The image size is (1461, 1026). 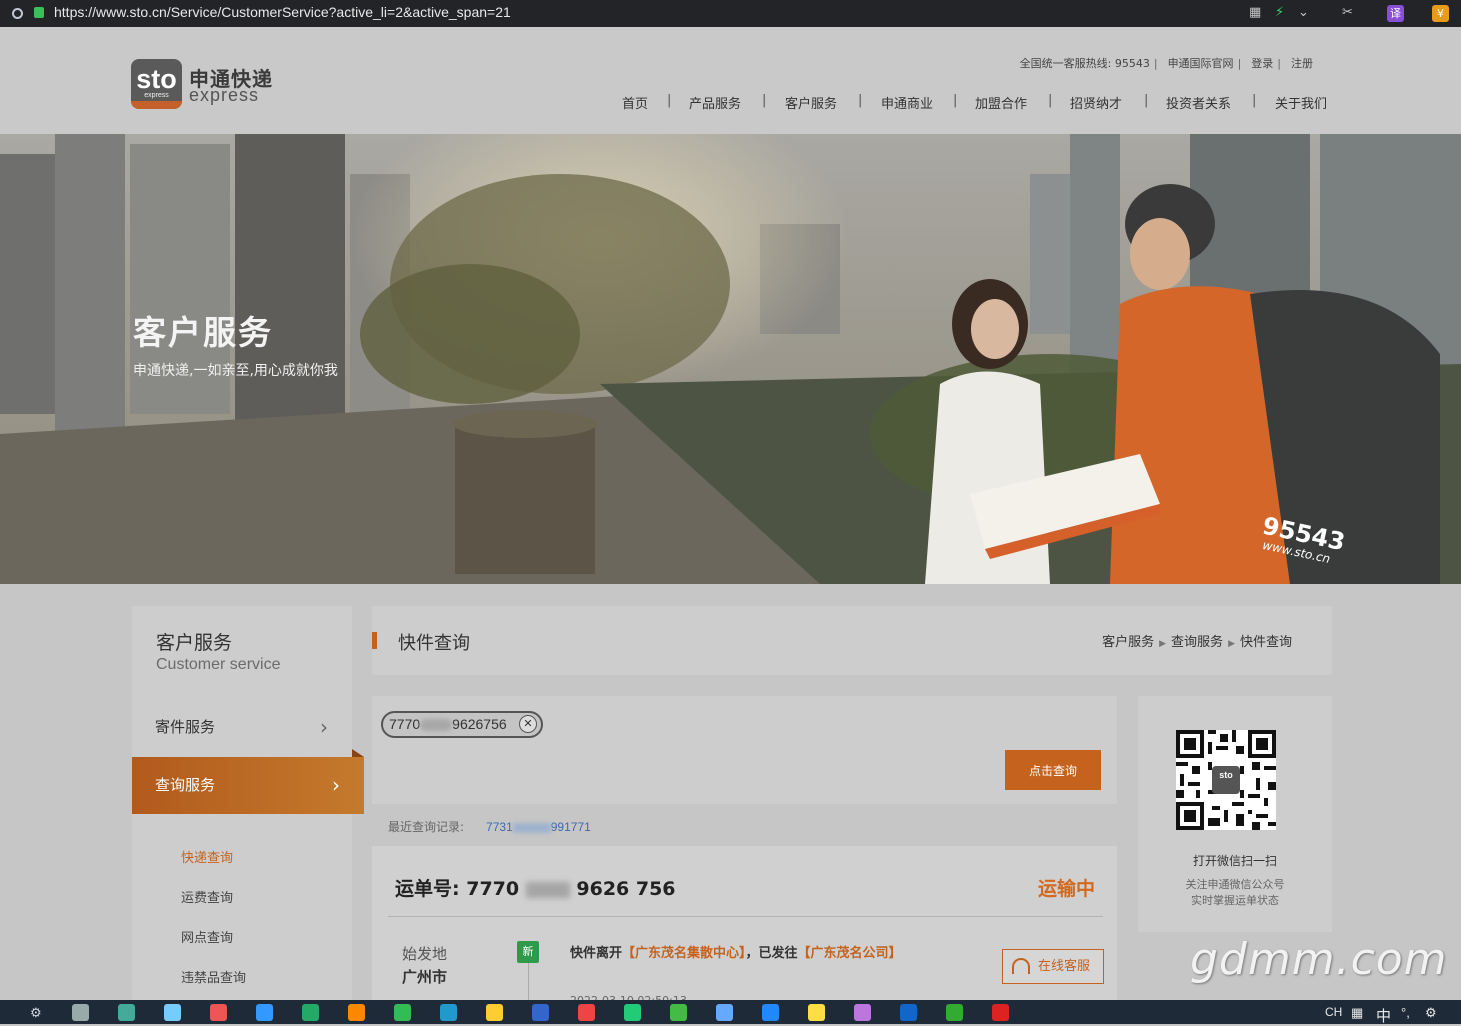 I want to click on divider, so click(x=745, y=916).